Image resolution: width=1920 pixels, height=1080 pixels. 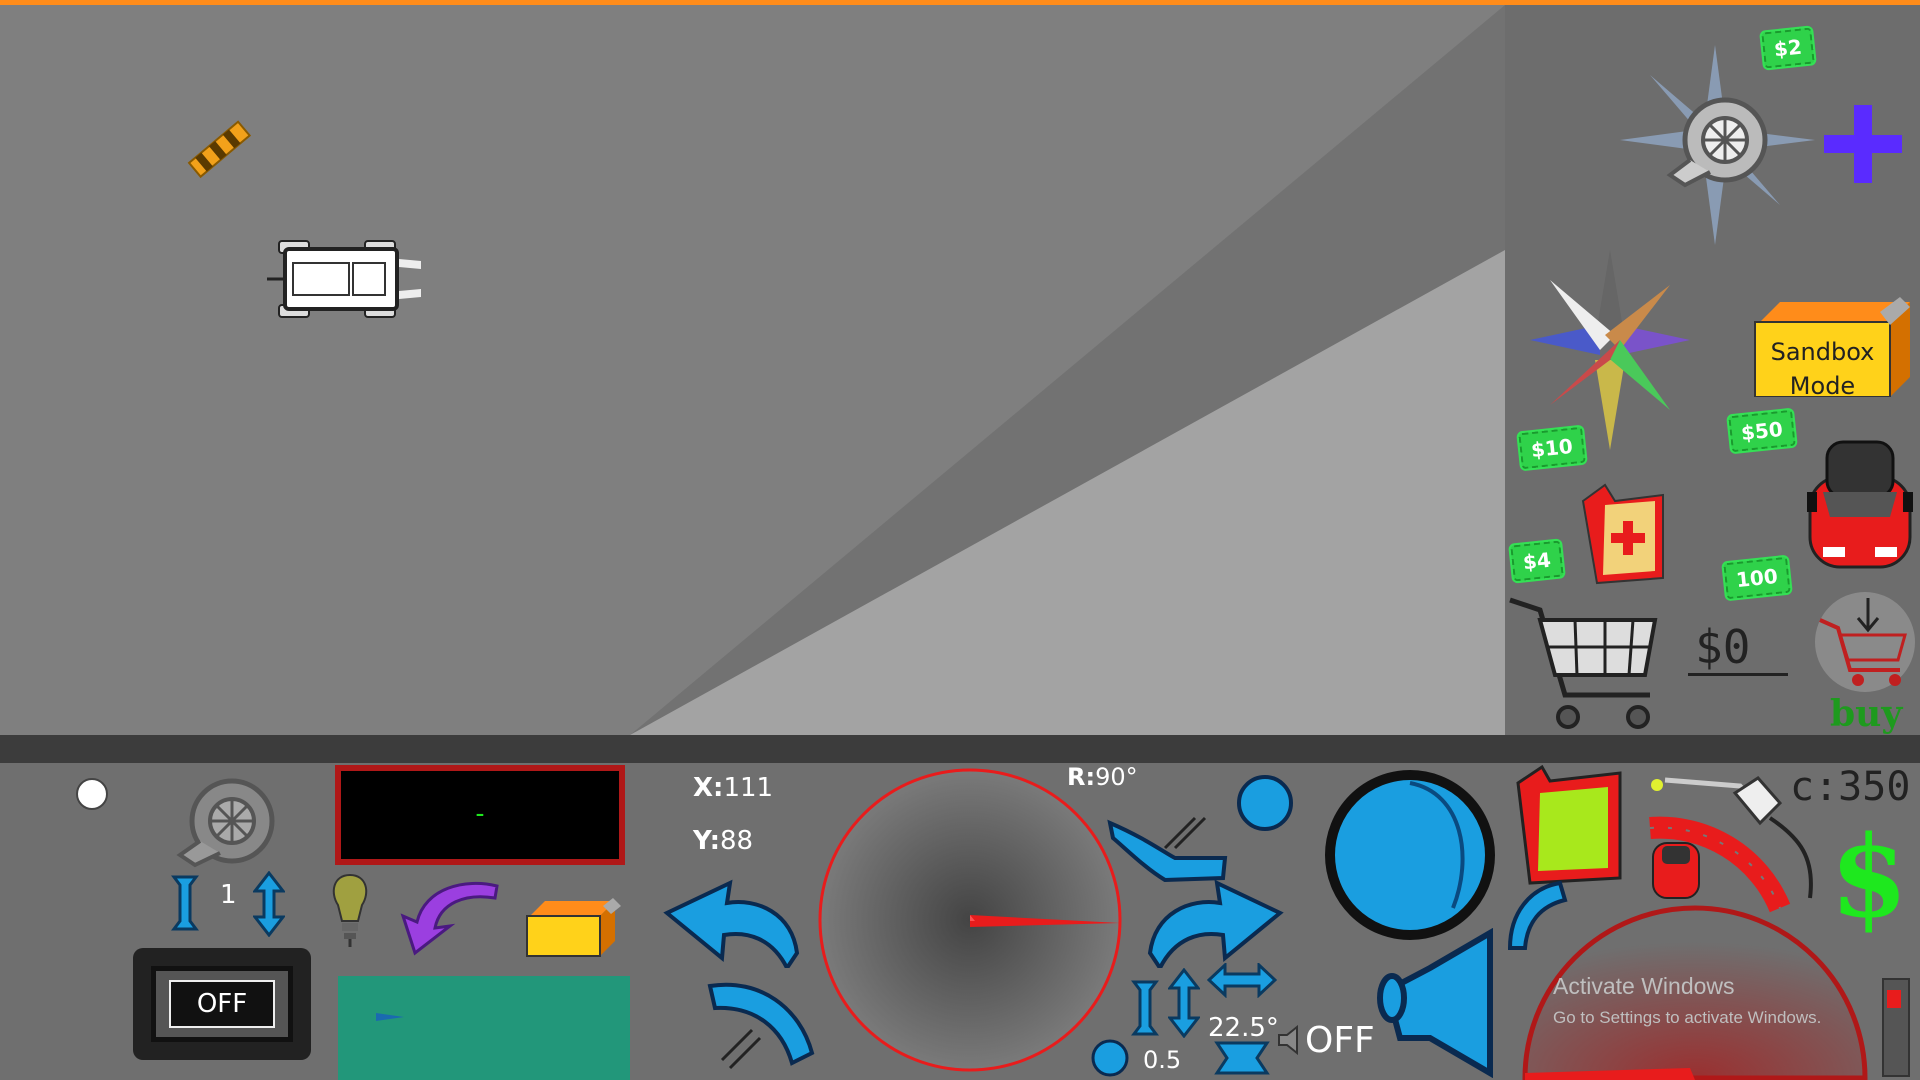 I want to click on horn-state: OFF, so click(x=1340, y=1040).